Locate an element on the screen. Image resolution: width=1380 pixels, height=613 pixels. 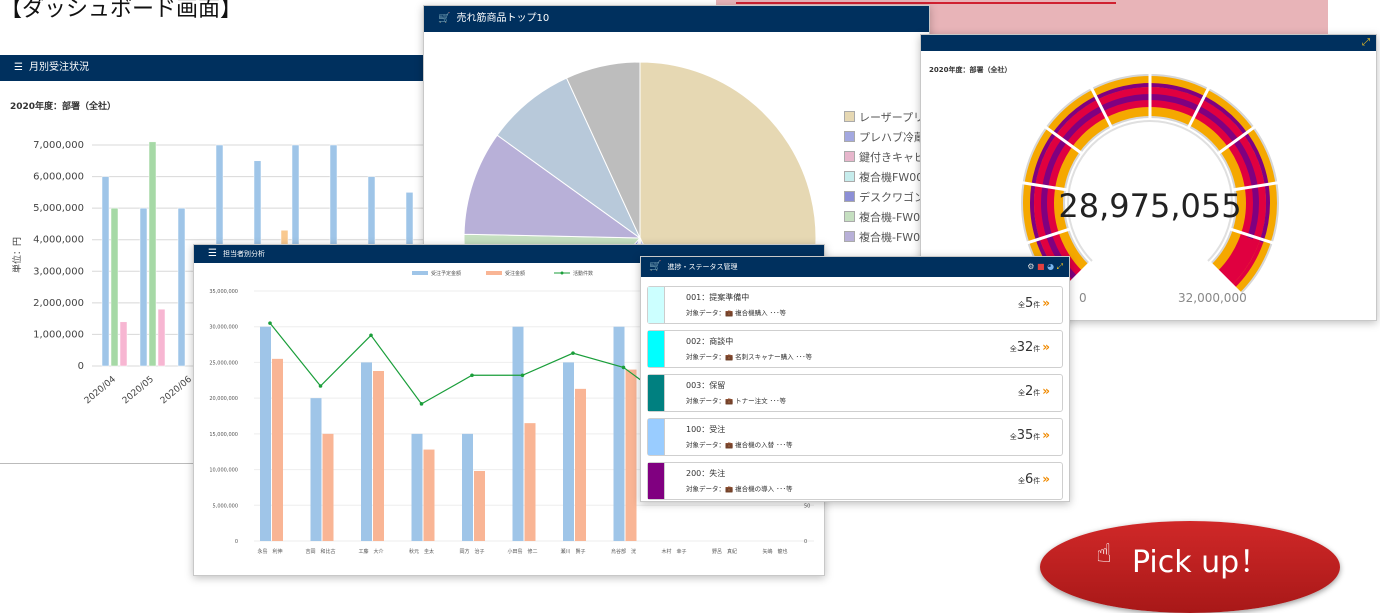
status-count: 全6件» is located at coordinates (1034, 479).